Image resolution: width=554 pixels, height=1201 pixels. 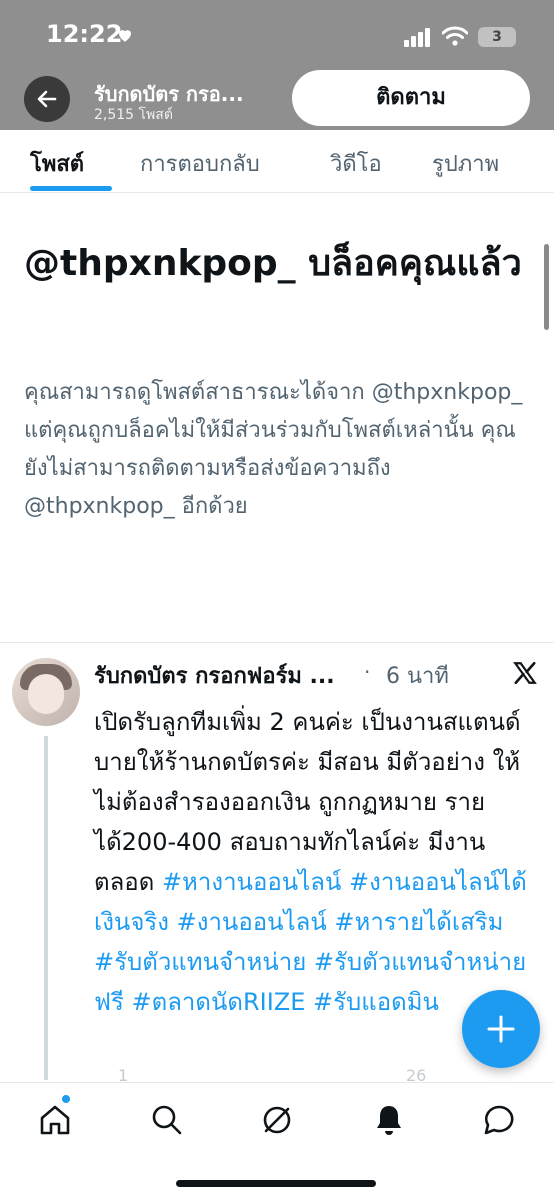 What do you see at coordinates (389, 1120) in the screenshot?
I see `bell-icon` at bounding box center [389, 1120].